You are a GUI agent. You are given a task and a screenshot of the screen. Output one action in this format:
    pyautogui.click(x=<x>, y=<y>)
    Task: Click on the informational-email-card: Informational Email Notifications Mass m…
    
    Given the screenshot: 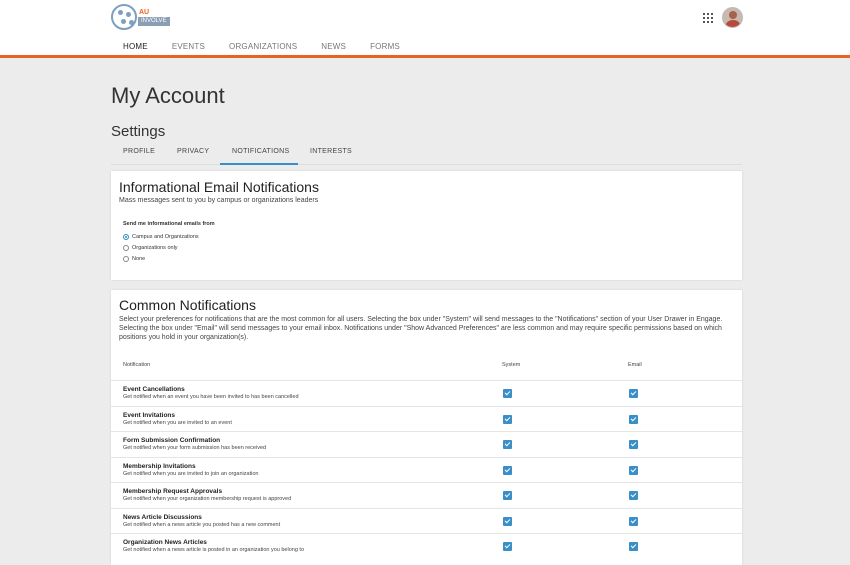 What is the action you would take?
    pyautogui.click(x=426, y=225)
    